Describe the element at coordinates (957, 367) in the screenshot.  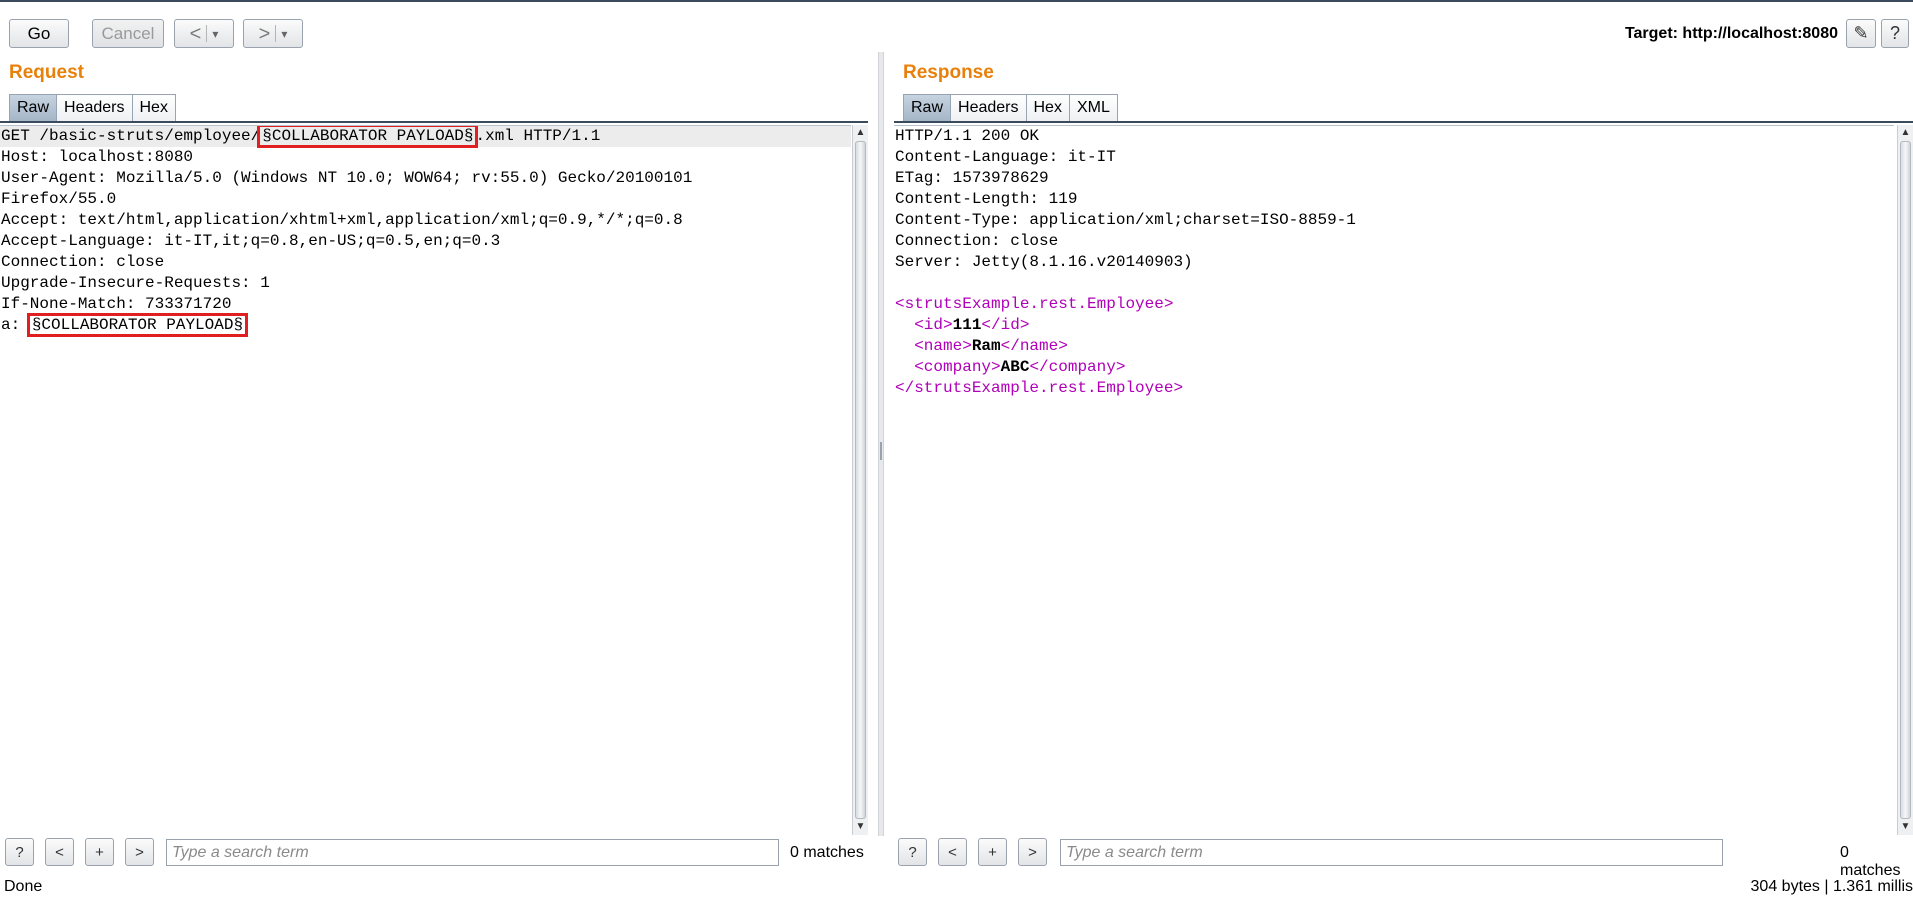
I see `xml-tag: <company>` at that location.